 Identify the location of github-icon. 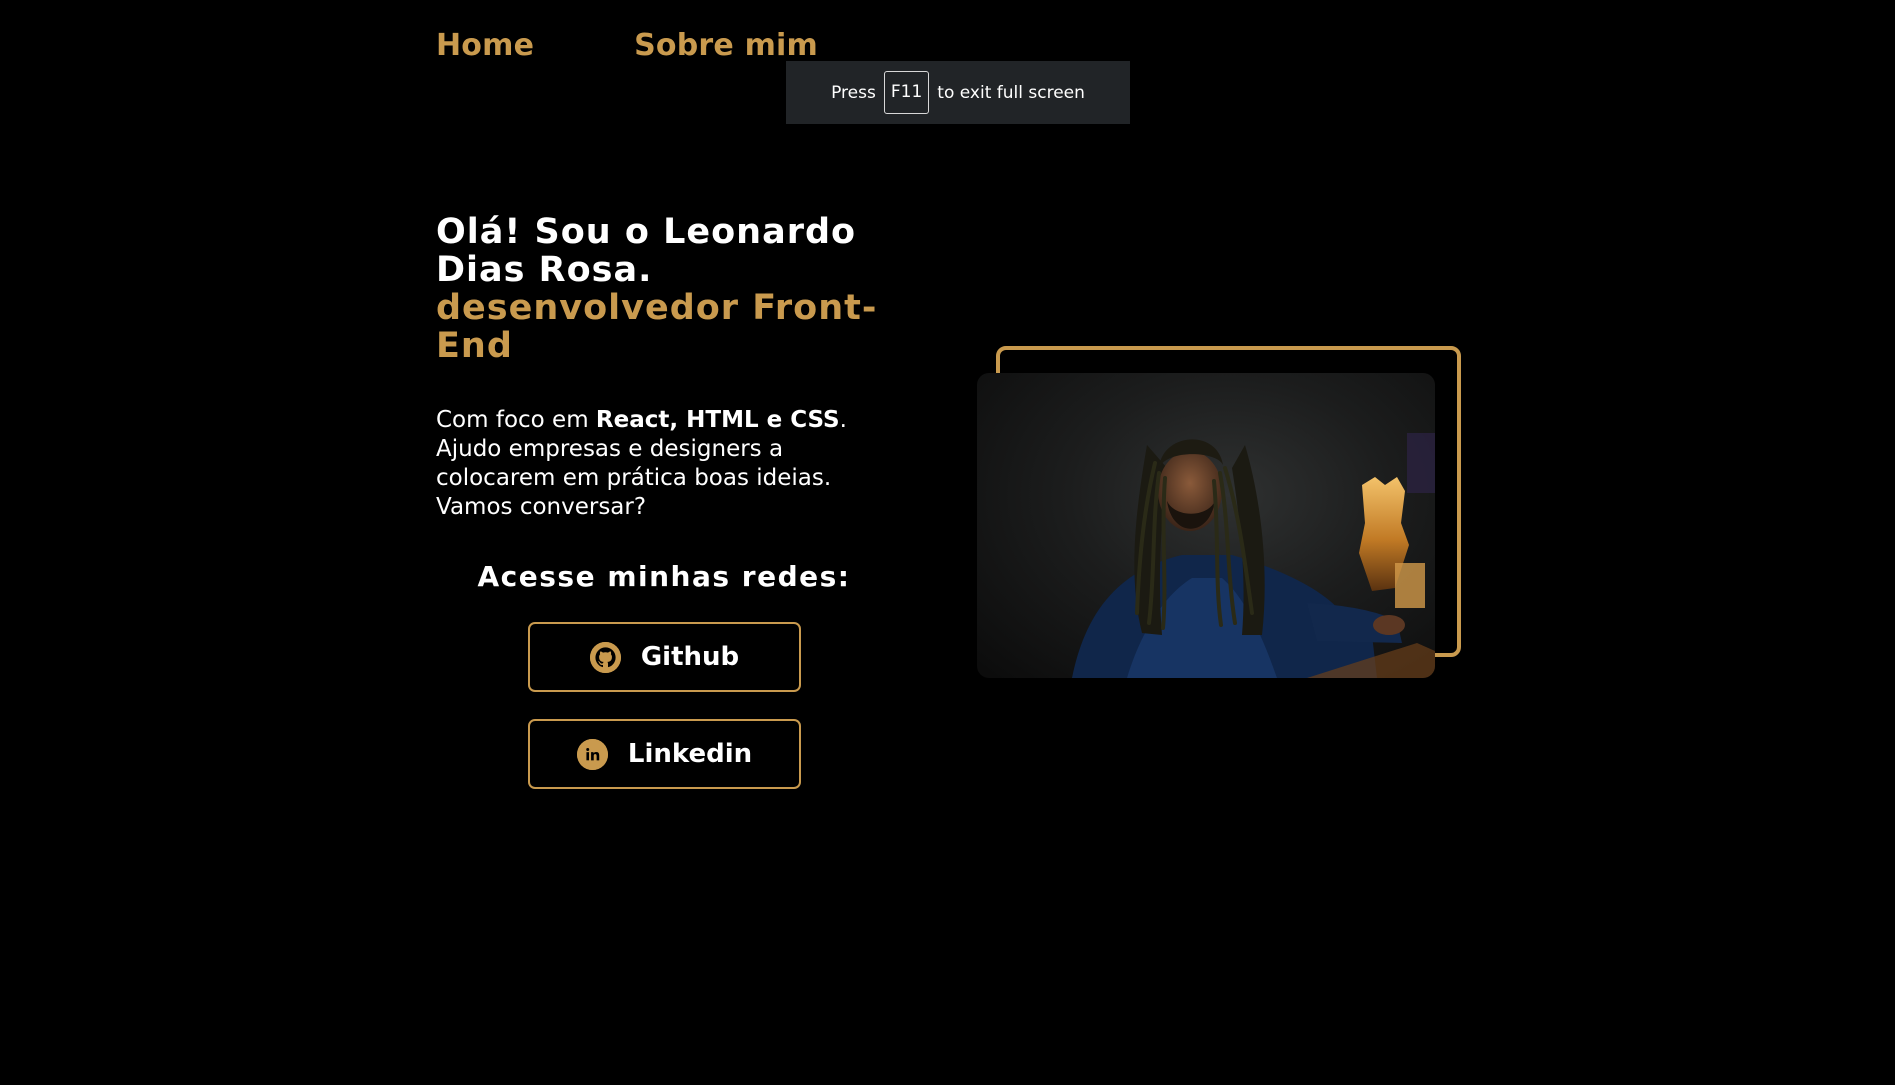
(605, 657).